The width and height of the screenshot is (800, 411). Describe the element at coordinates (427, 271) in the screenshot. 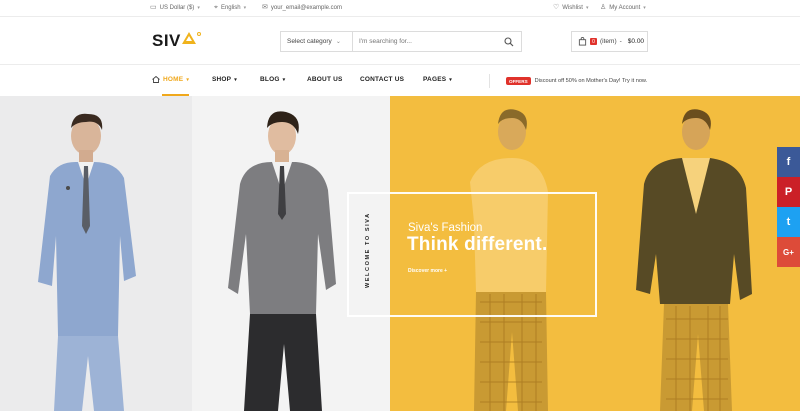

I see `discover-more-link: Discover more +` at that location.